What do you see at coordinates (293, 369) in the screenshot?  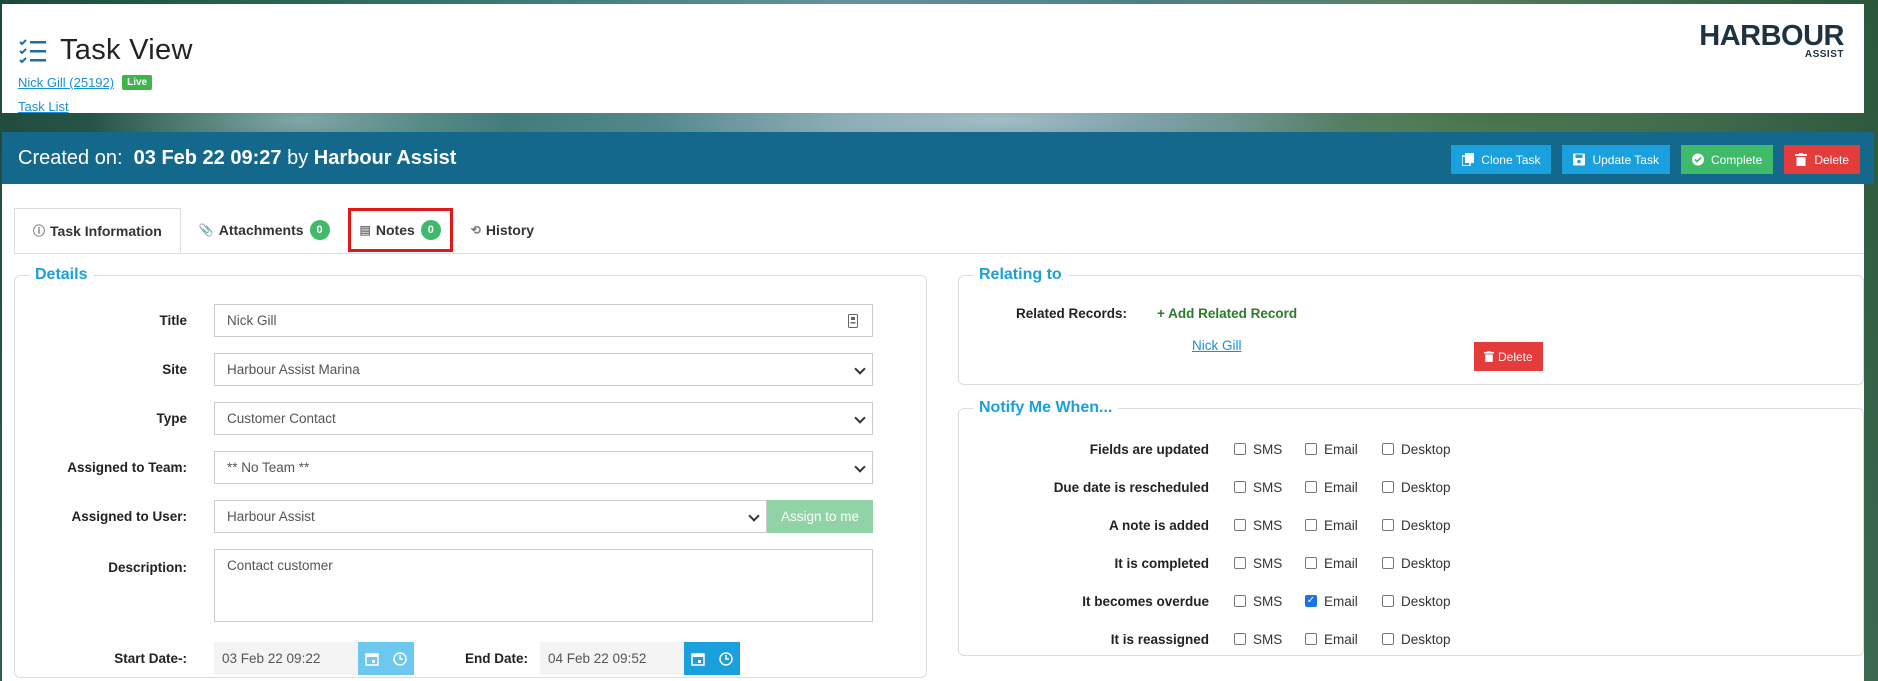 I see `site-value: Harbour Assist Marina` at bounding box center [293, 369].